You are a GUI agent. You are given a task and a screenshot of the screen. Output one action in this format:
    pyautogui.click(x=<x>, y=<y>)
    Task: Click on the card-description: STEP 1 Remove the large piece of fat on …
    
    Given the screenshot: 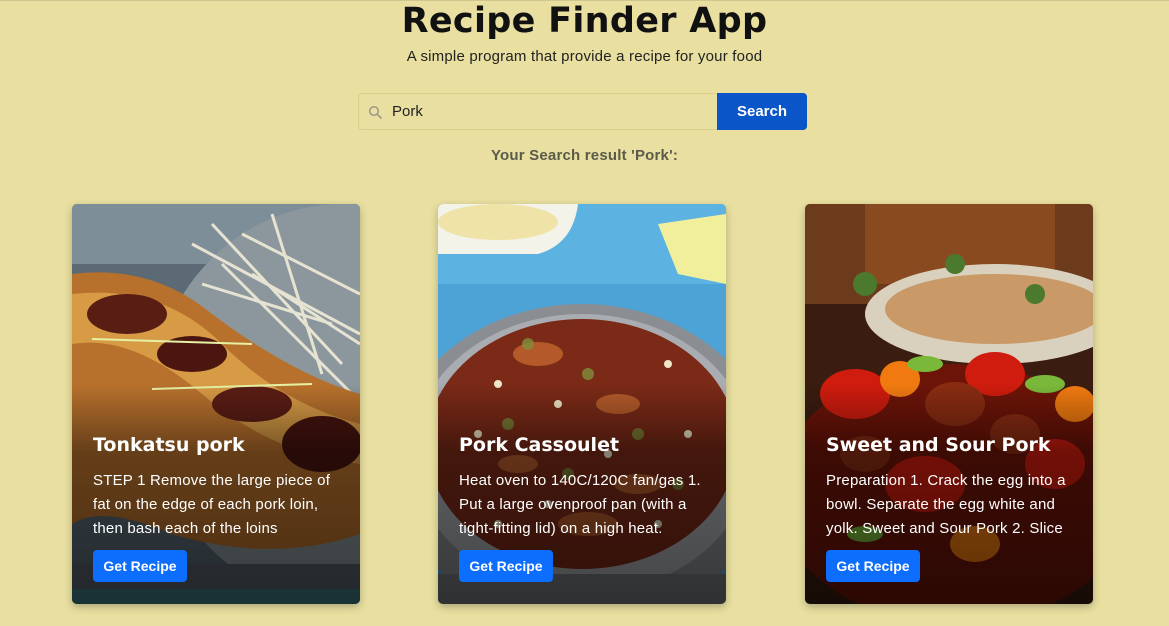 What is the action you would take?
    pyautogui.click(x=212, y=504)
    